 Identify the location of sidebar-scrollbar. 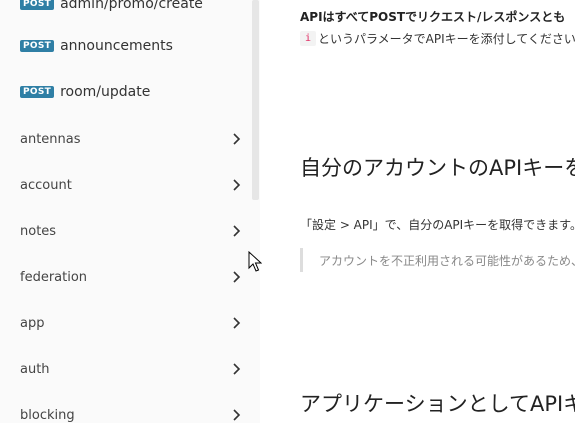
(255, 100).